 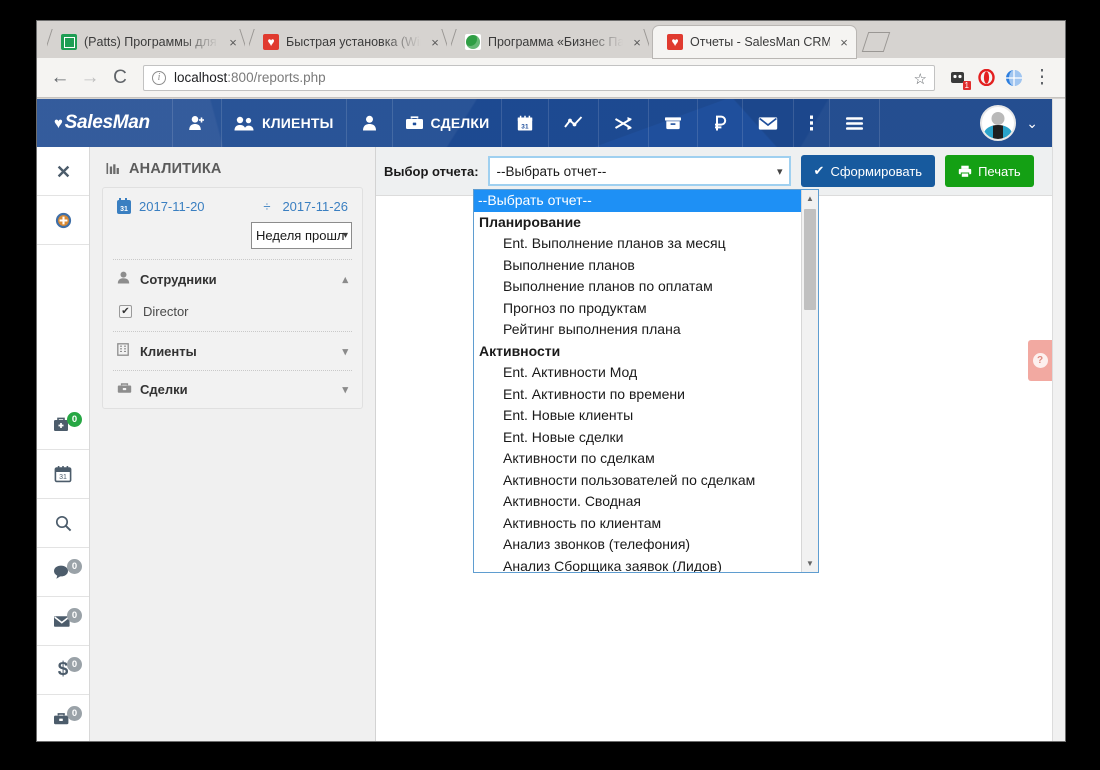 I want to click on nav-add-user, so click(x=196, y=123).